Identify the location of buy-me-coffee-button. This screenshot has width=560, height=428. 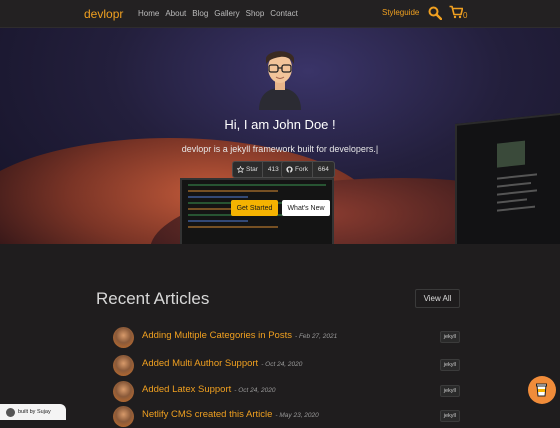
(542, 390).